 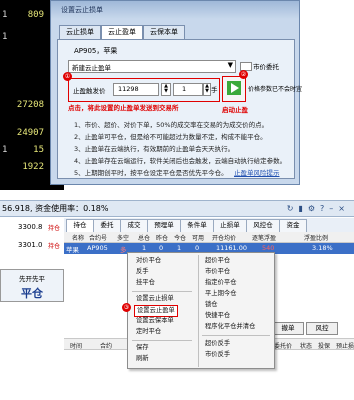 I want to click on column-header: 合约, so click(x=106, y=345).